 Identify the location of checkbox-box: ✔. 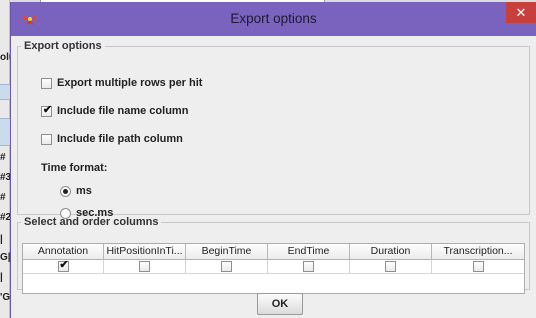
(47, 110).